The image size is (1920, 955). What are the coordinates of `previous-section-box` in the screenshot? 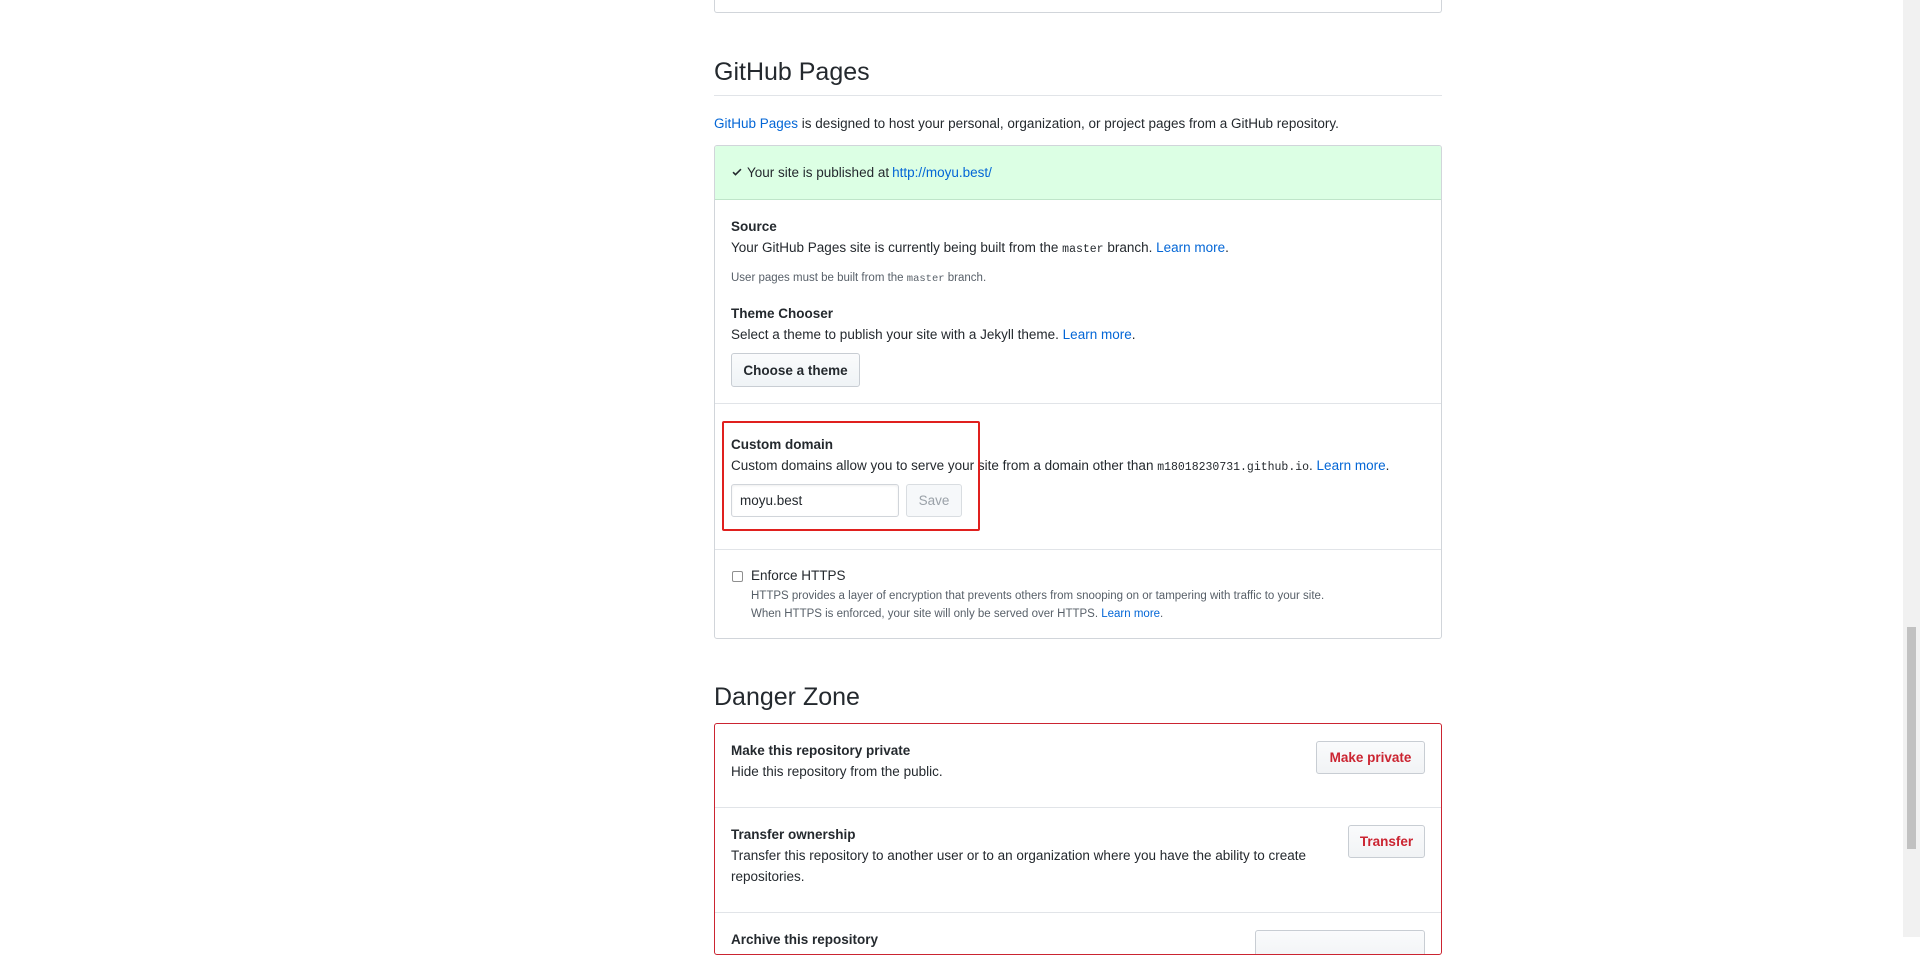 It's located at (1078, 6).